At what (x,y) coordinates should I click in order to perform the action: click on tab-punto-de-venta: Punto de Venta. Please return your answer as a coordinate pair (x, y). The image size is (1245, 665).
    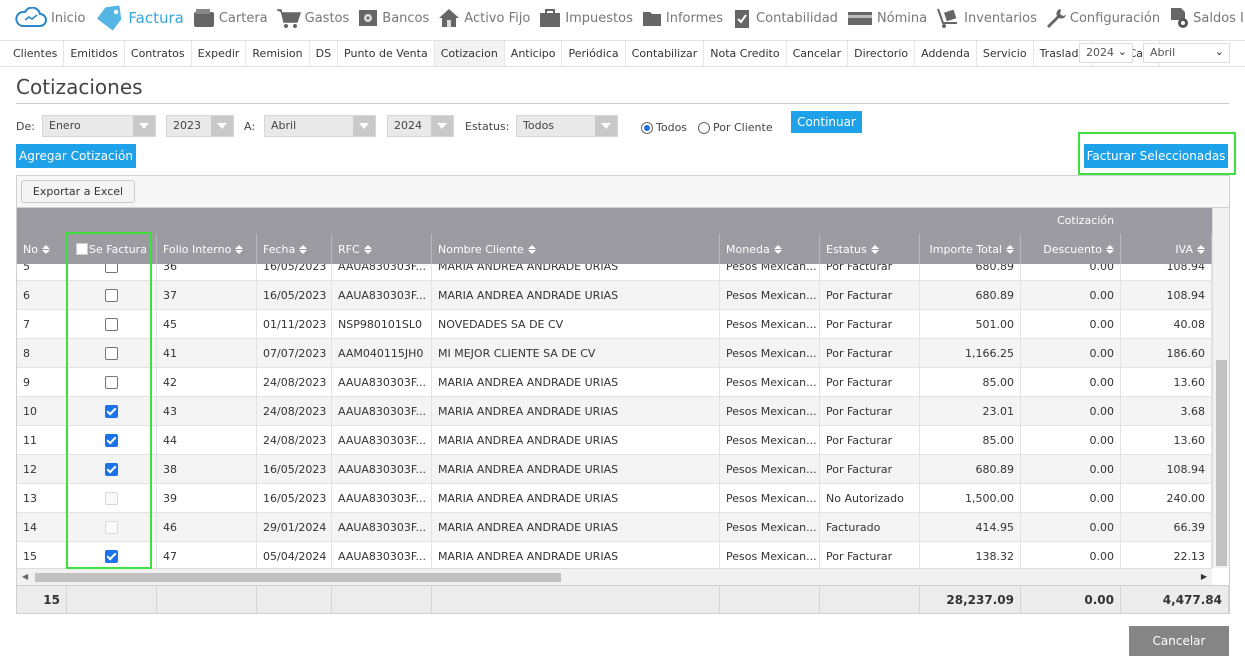
    Looking at the image, I should click on (386, 53).